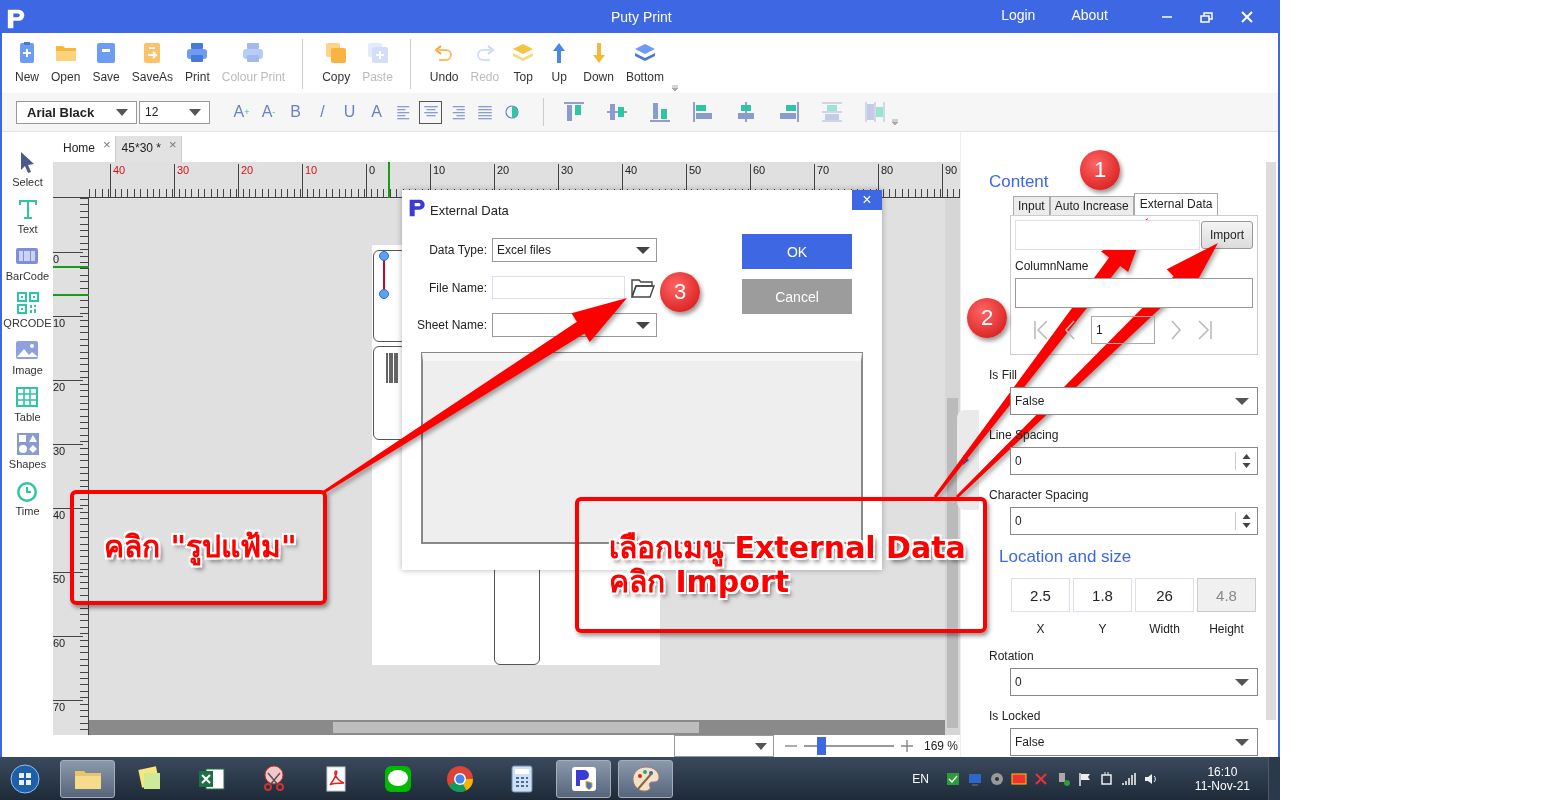 The image size is (1550, 800). I want to click on close-icon, so click(1247, 16).